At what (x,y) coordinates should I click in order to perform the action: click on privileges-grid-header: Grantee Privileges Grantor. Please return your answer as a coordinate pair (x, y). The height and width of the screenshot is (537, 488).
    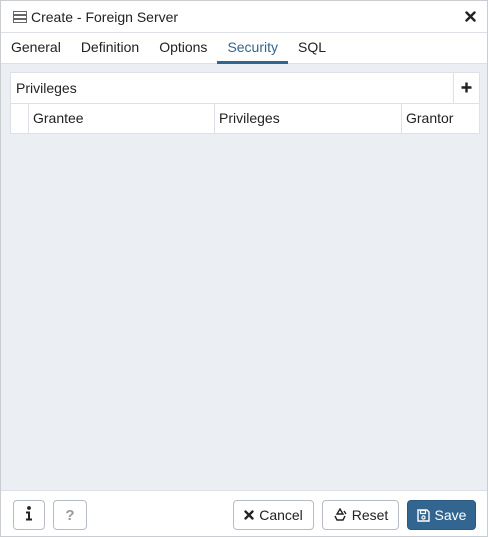
    Looking at the image, I should click on (245, 118).